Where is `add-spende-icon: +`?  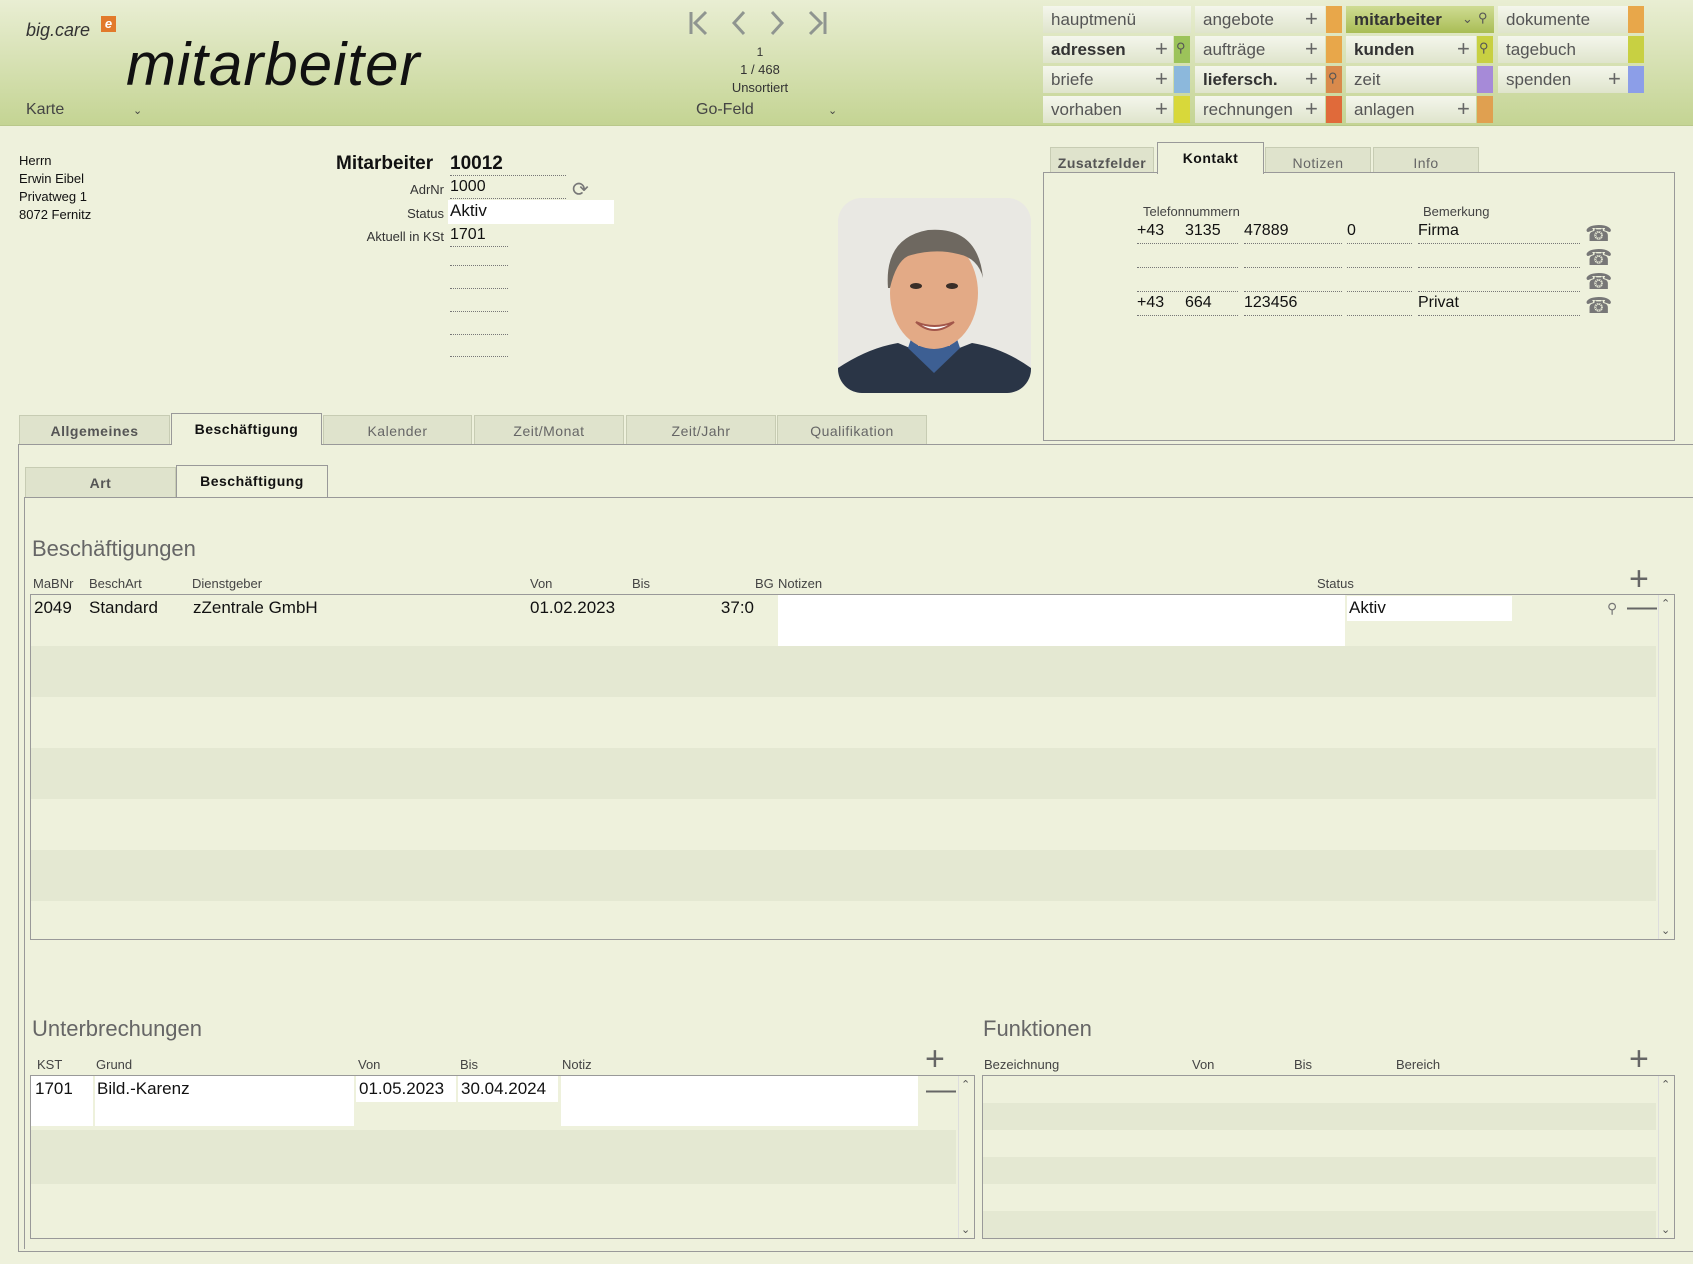 add-spende-icon: + is located at coordinates (1614, 79).